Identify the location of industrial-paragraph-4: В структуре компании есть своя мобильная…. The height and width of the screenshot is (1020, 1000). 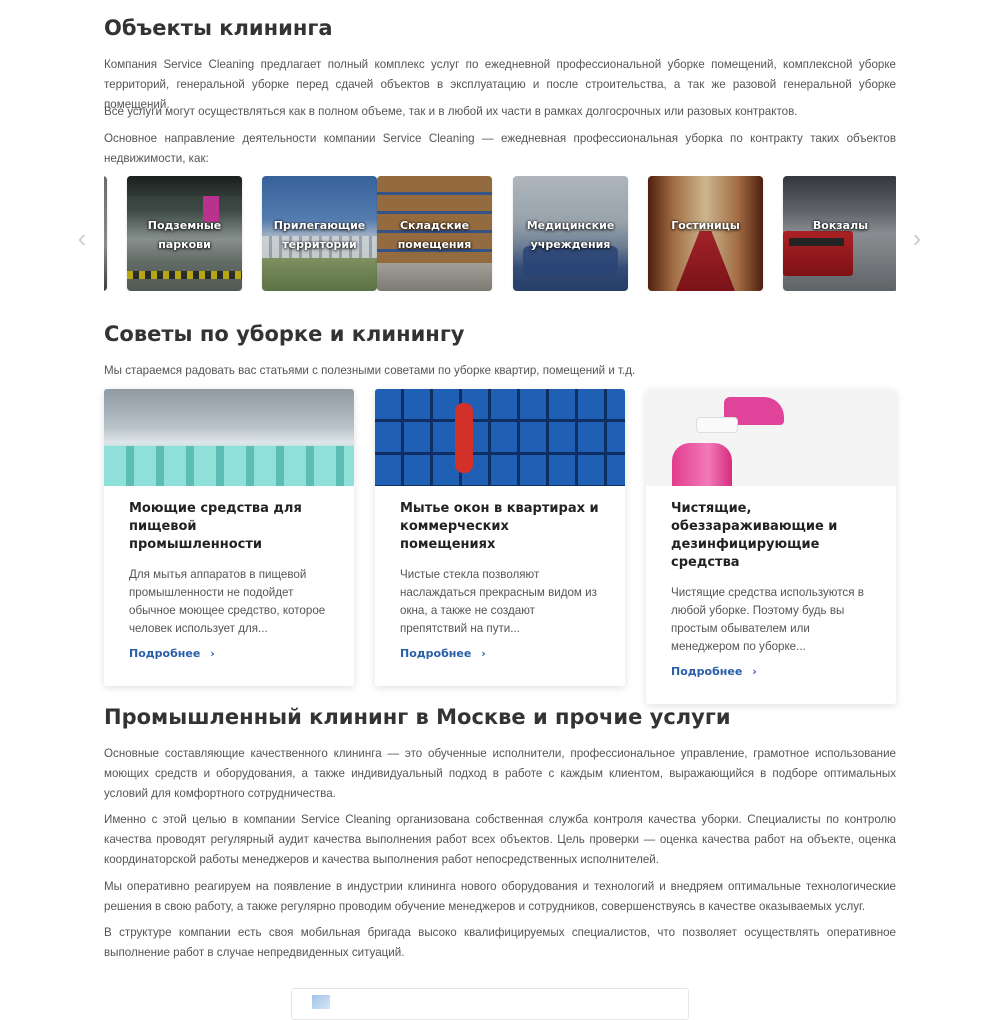
(500, 942).